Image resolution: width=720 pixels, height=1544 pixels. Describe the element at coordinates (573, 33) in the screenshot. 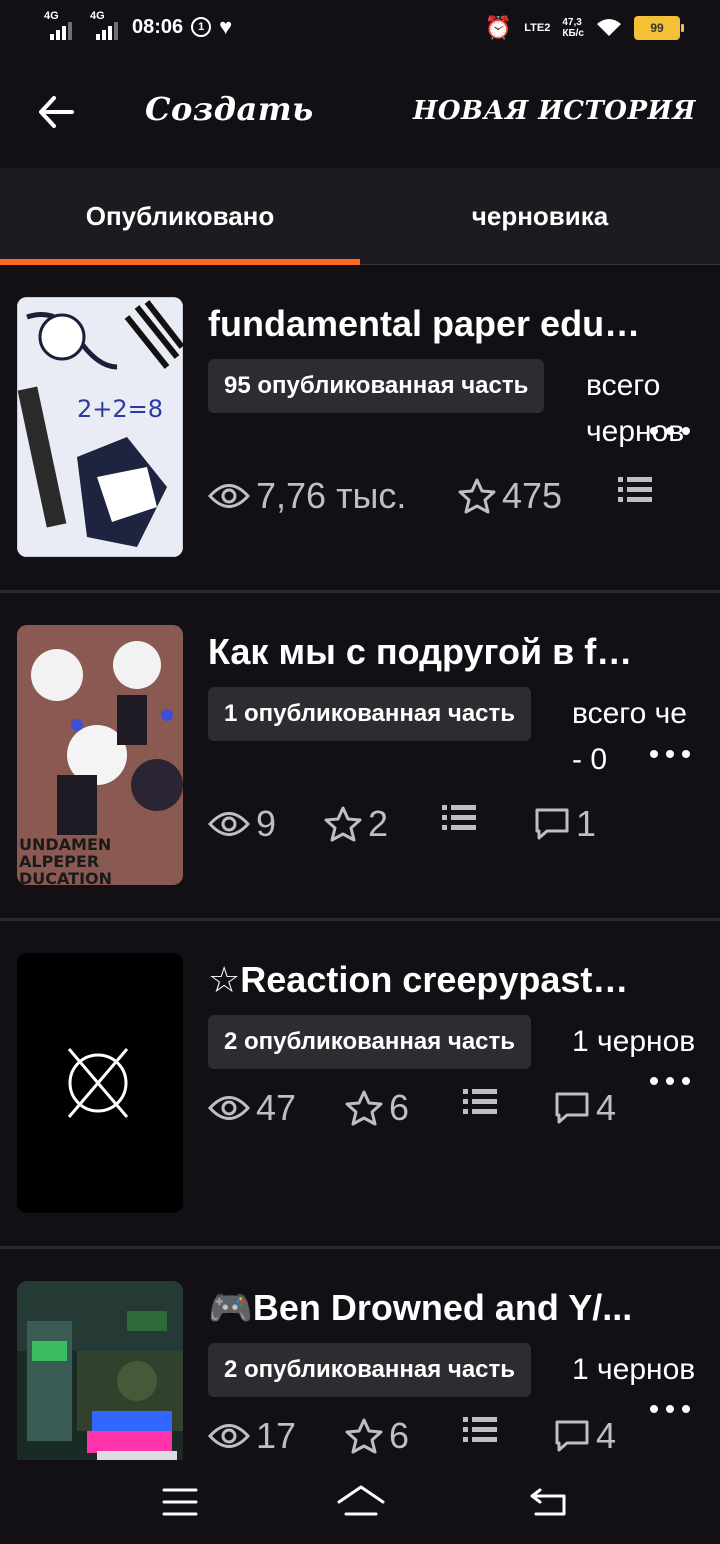

I see `speed-unit: КБ/с` at that location.